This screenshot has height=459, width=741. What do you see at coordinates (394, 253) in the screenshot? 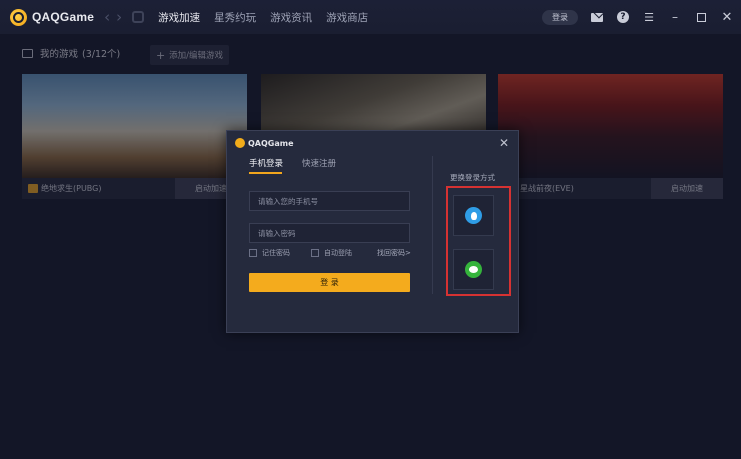
I see `forgot-password-link: 找回密码>` at bounding box center [394, 253].